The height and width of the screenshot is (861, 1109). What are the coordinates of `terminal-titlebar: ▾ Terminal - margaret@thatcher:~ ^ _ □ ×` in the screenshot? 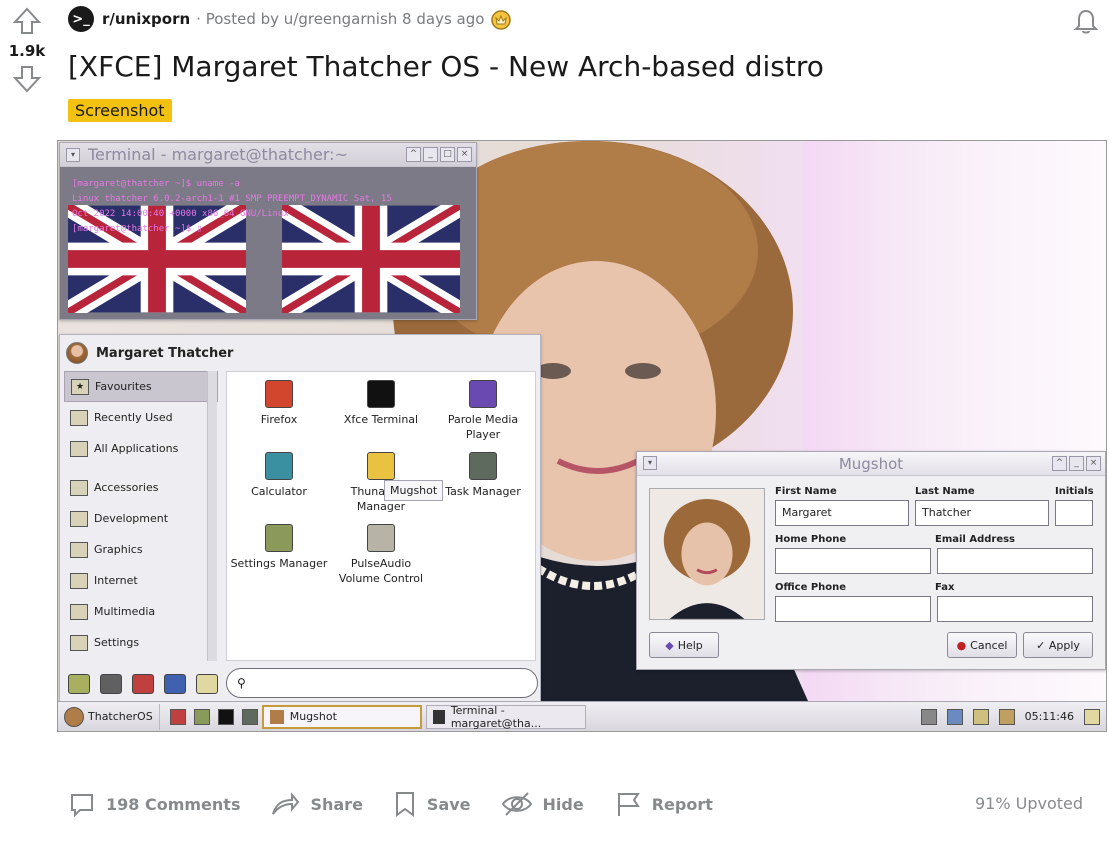 It's located at (268, 155).